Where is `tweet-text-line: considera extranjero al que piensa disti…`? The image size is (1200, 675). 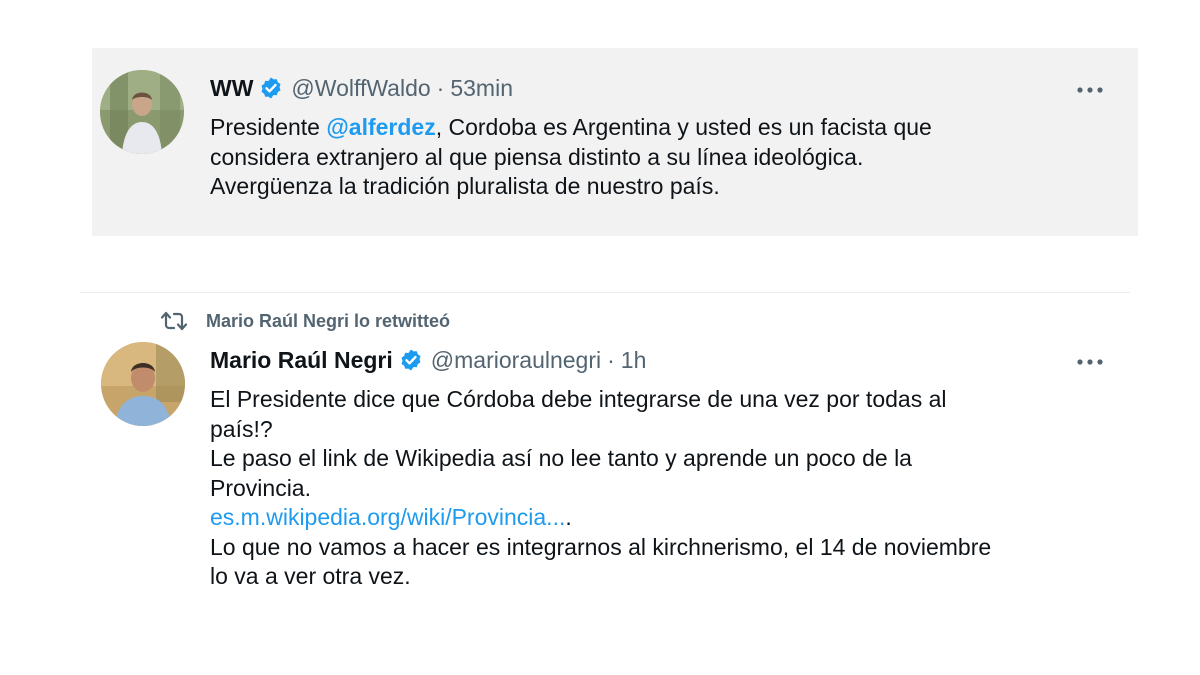
tweet-text-line: considera extranjero al que piensa disti… is located at coordinates (537, 156).